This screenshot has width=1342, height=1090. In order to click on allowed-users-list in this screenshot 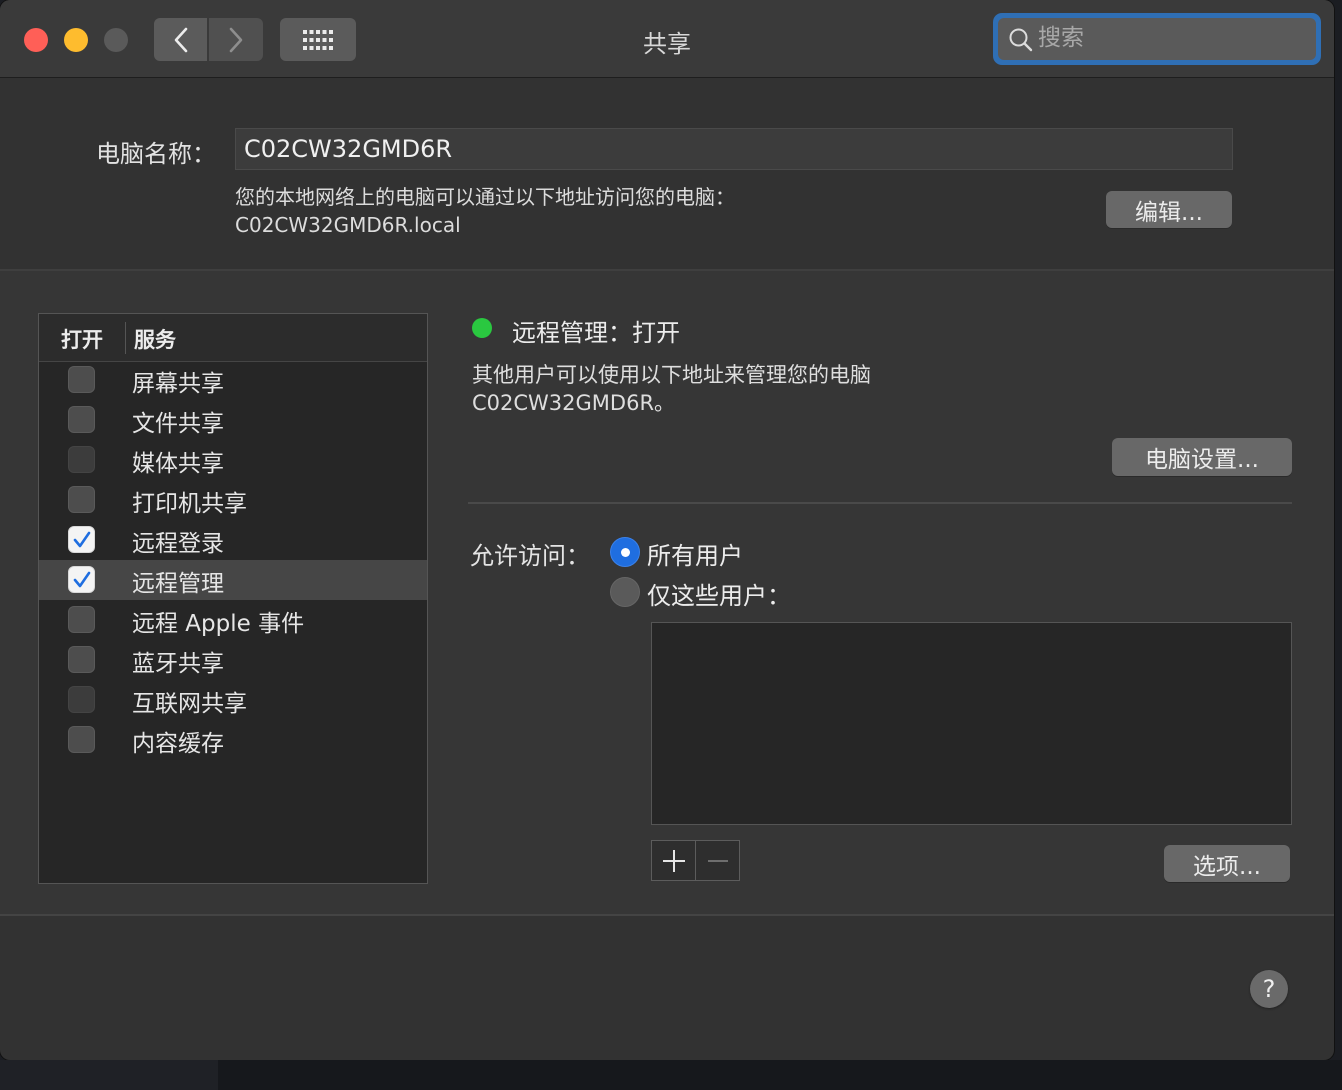, I will do `click(971, 723)`.